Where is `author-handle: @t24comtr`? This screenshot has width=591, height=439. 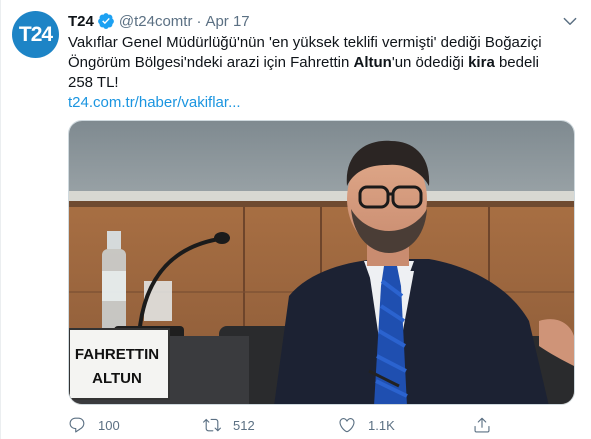
author-handle: @t24comtr is located at coordinates (156, 21).